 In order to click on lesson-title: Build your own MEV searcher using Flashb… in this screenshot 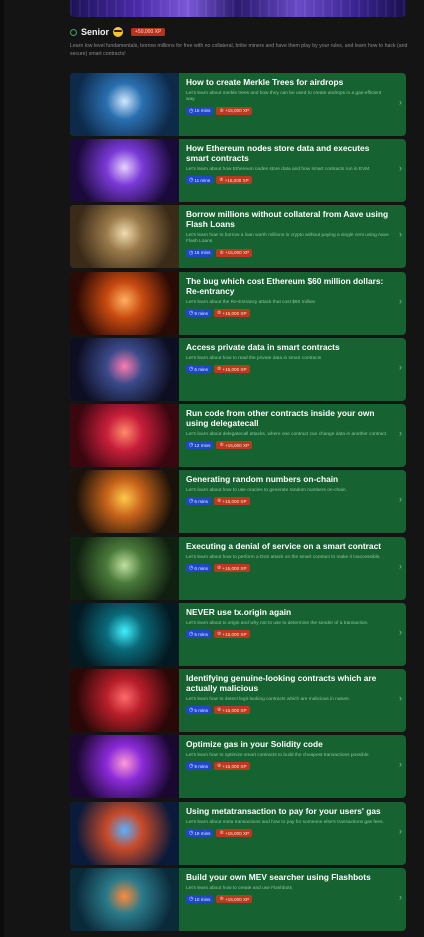, I will do `click(278, 877)`.